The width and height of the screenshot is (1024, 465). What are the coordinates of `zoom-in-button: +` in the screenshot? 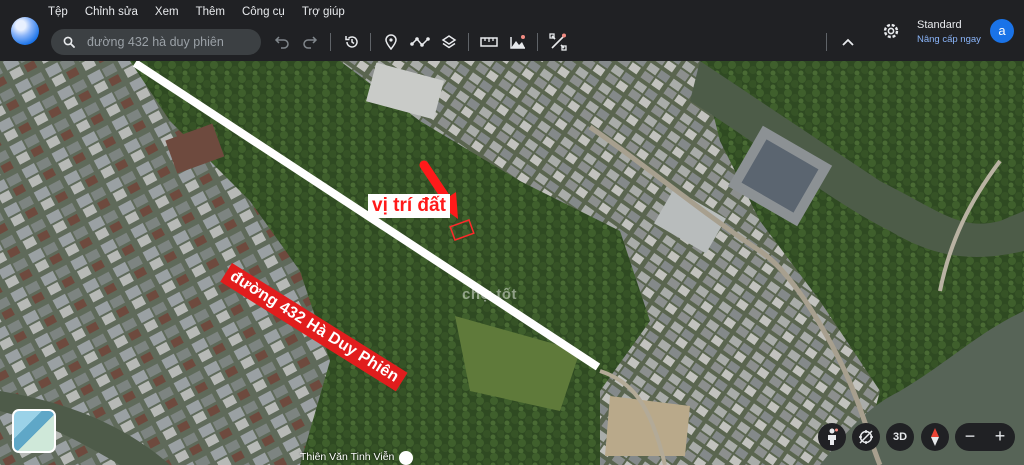 It's located at (1000, 437).